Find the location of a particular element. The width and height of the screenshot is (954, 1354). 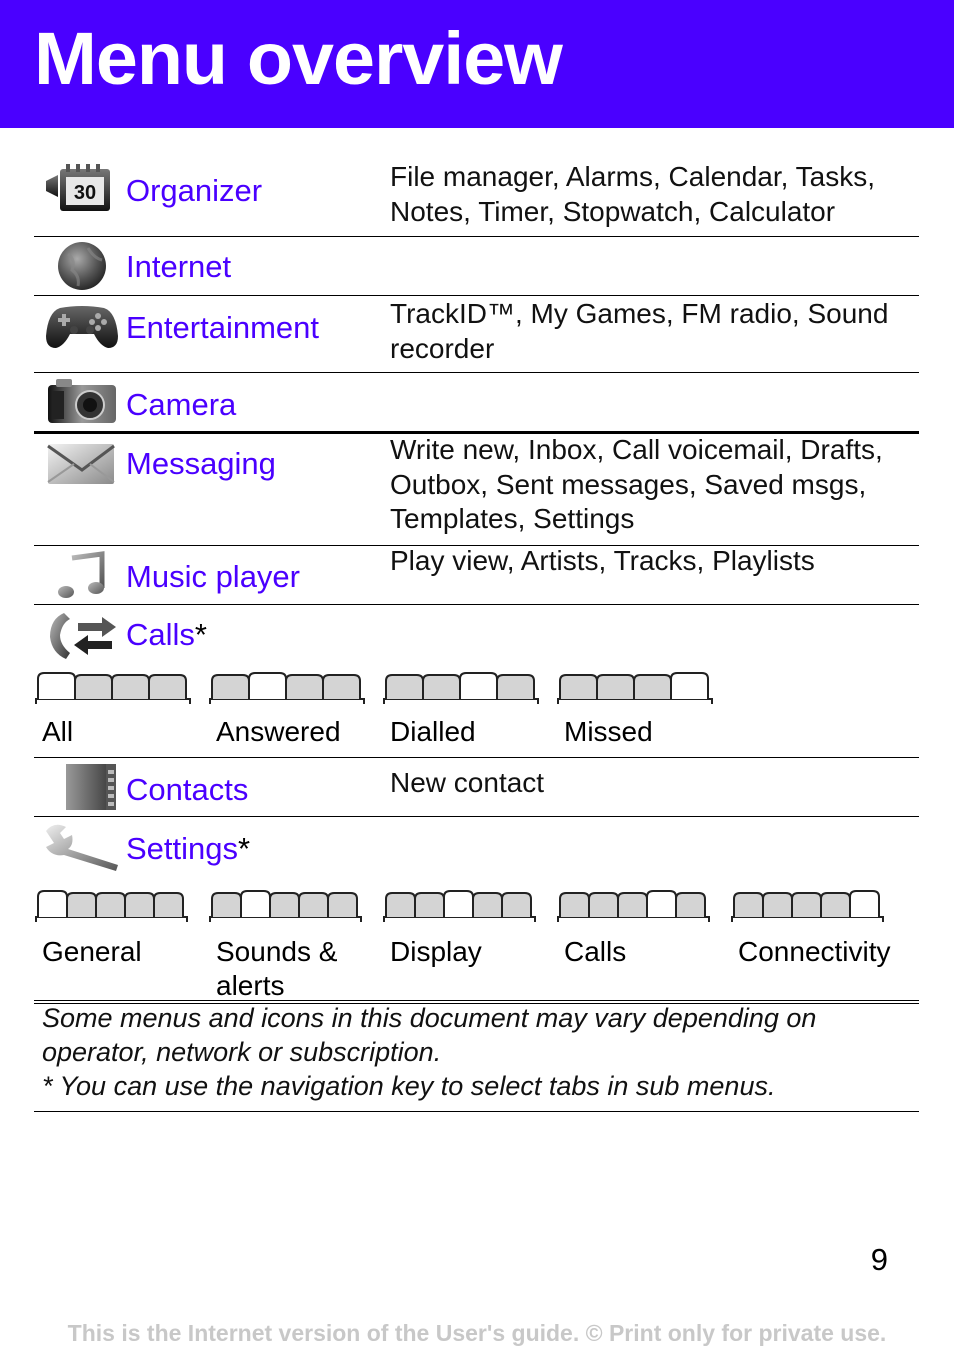

envelope-icon is located at coordinates (82, 464).